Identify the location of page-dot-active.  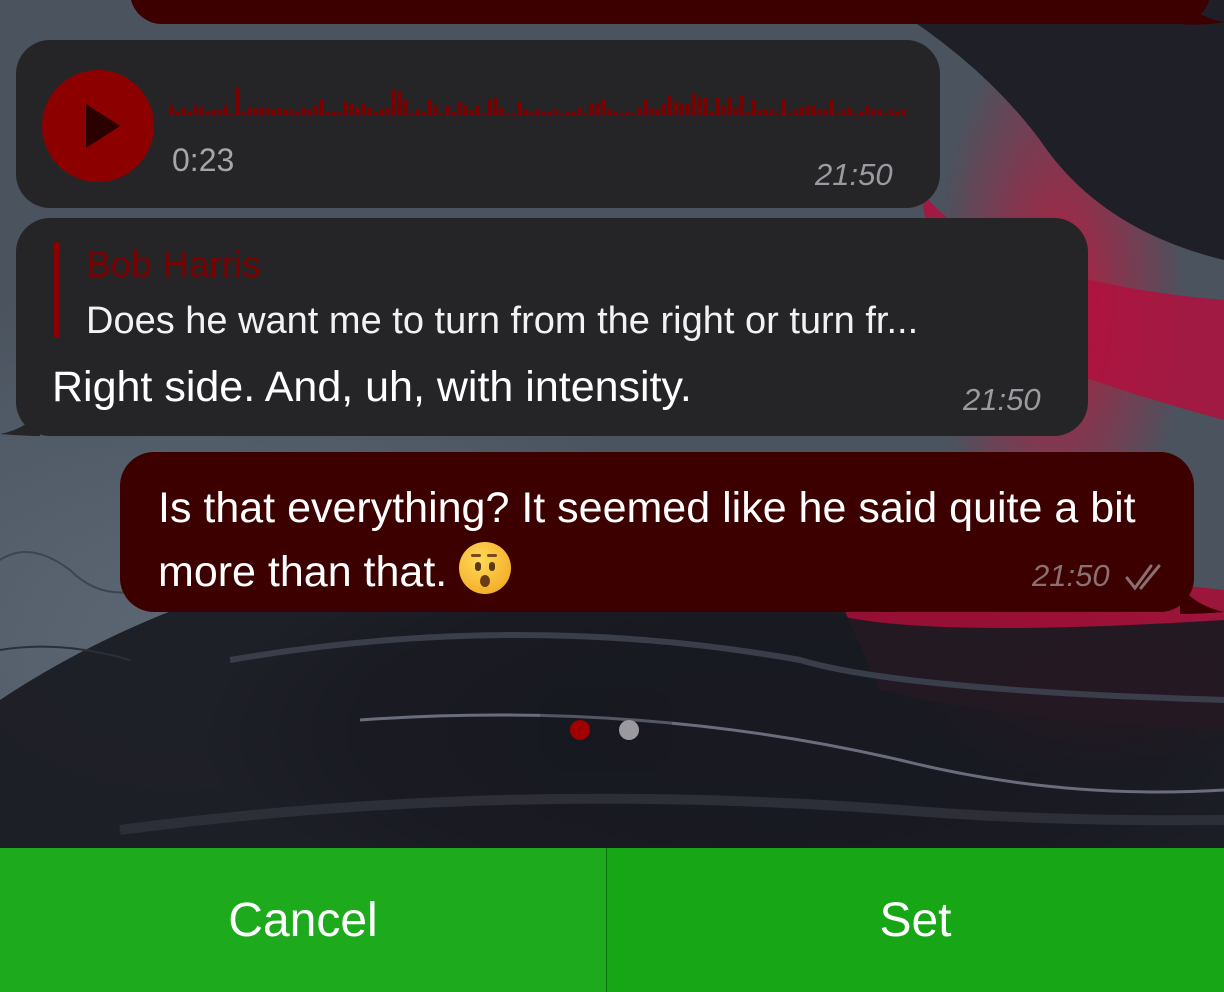
(580, 730).